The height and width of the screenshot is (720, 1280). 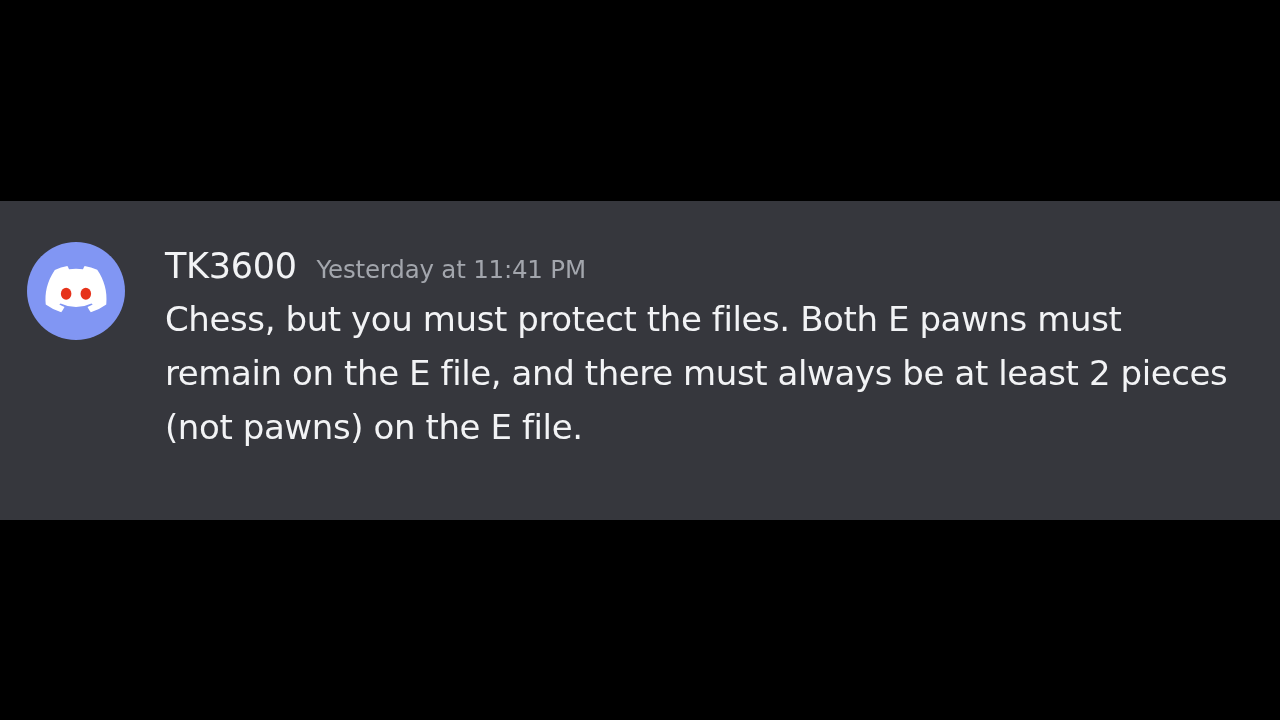 What do you see at coordinates (231, 266) in the screenshot?
I see `username: TK3600` at bounding box center [231, 266].